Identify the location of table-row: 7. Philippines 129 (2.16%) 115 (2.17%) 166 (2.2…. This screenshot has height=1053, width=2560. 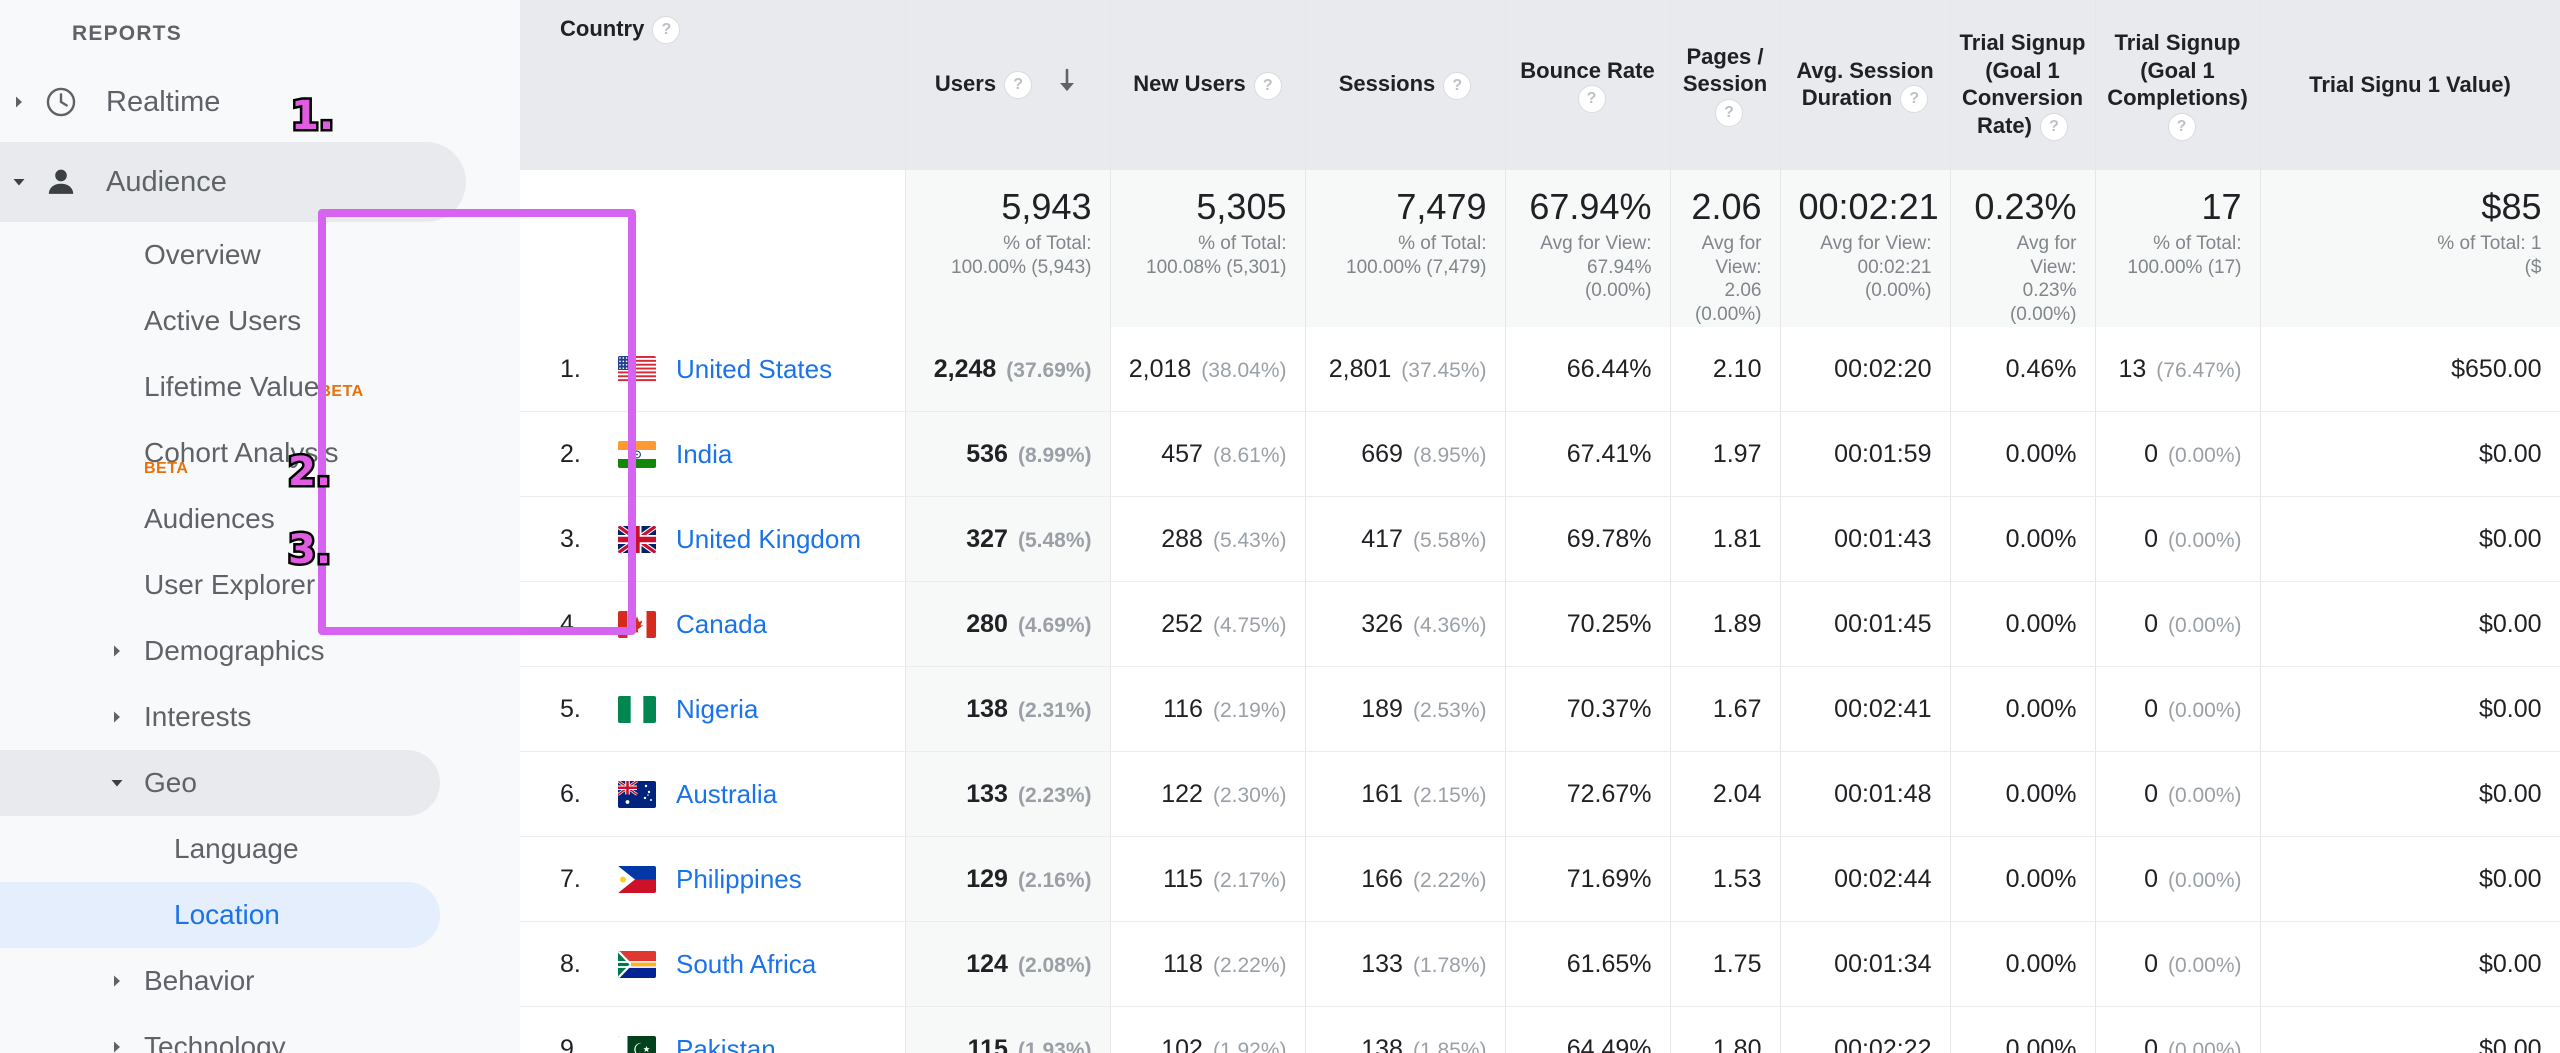
(1540, 879).